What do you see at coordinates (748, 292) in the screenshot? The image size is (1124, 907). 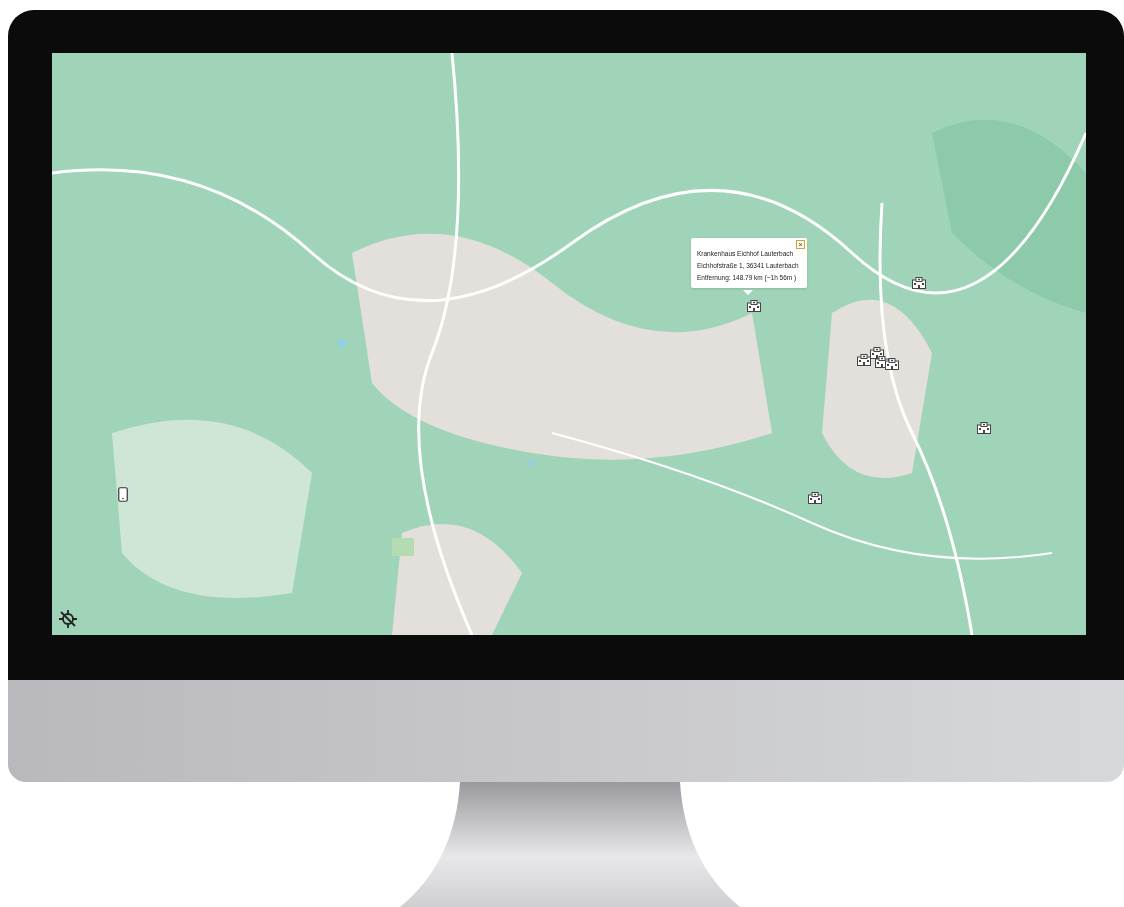 I see `popup-pointer` at bounding box center [748, 292].